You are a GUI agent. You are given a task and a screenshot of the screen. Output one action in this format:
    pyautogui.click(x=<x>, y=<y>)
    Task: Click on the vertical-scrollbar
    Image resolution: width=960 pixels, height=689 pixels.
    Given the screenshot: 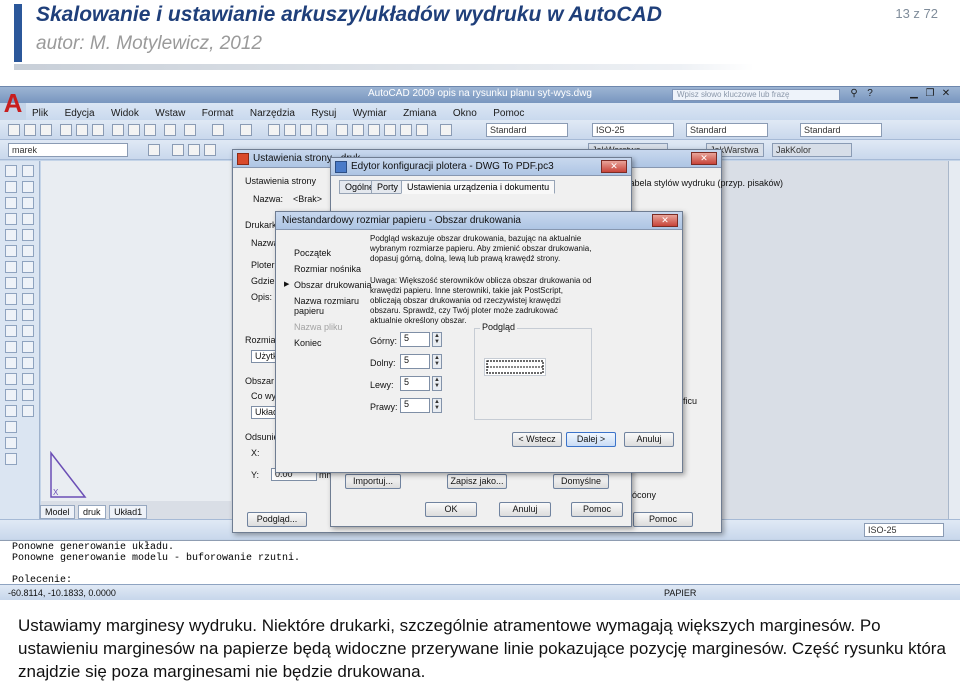 What is the action you would take?
    pyautogui.click(x=954, y=341)
    